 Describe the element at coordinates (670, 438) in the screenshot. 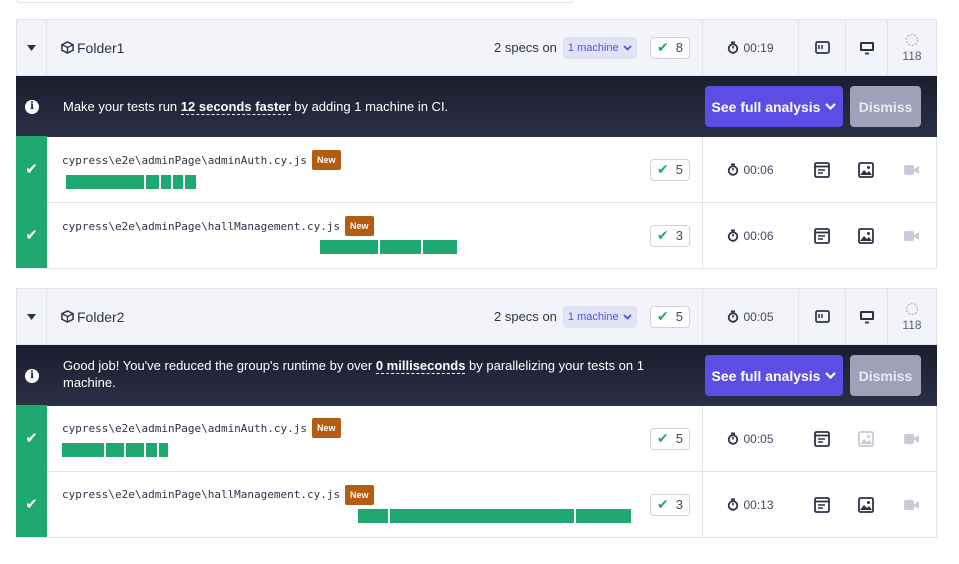

I see `spec-passed-cell: ✔ 5` at that location.